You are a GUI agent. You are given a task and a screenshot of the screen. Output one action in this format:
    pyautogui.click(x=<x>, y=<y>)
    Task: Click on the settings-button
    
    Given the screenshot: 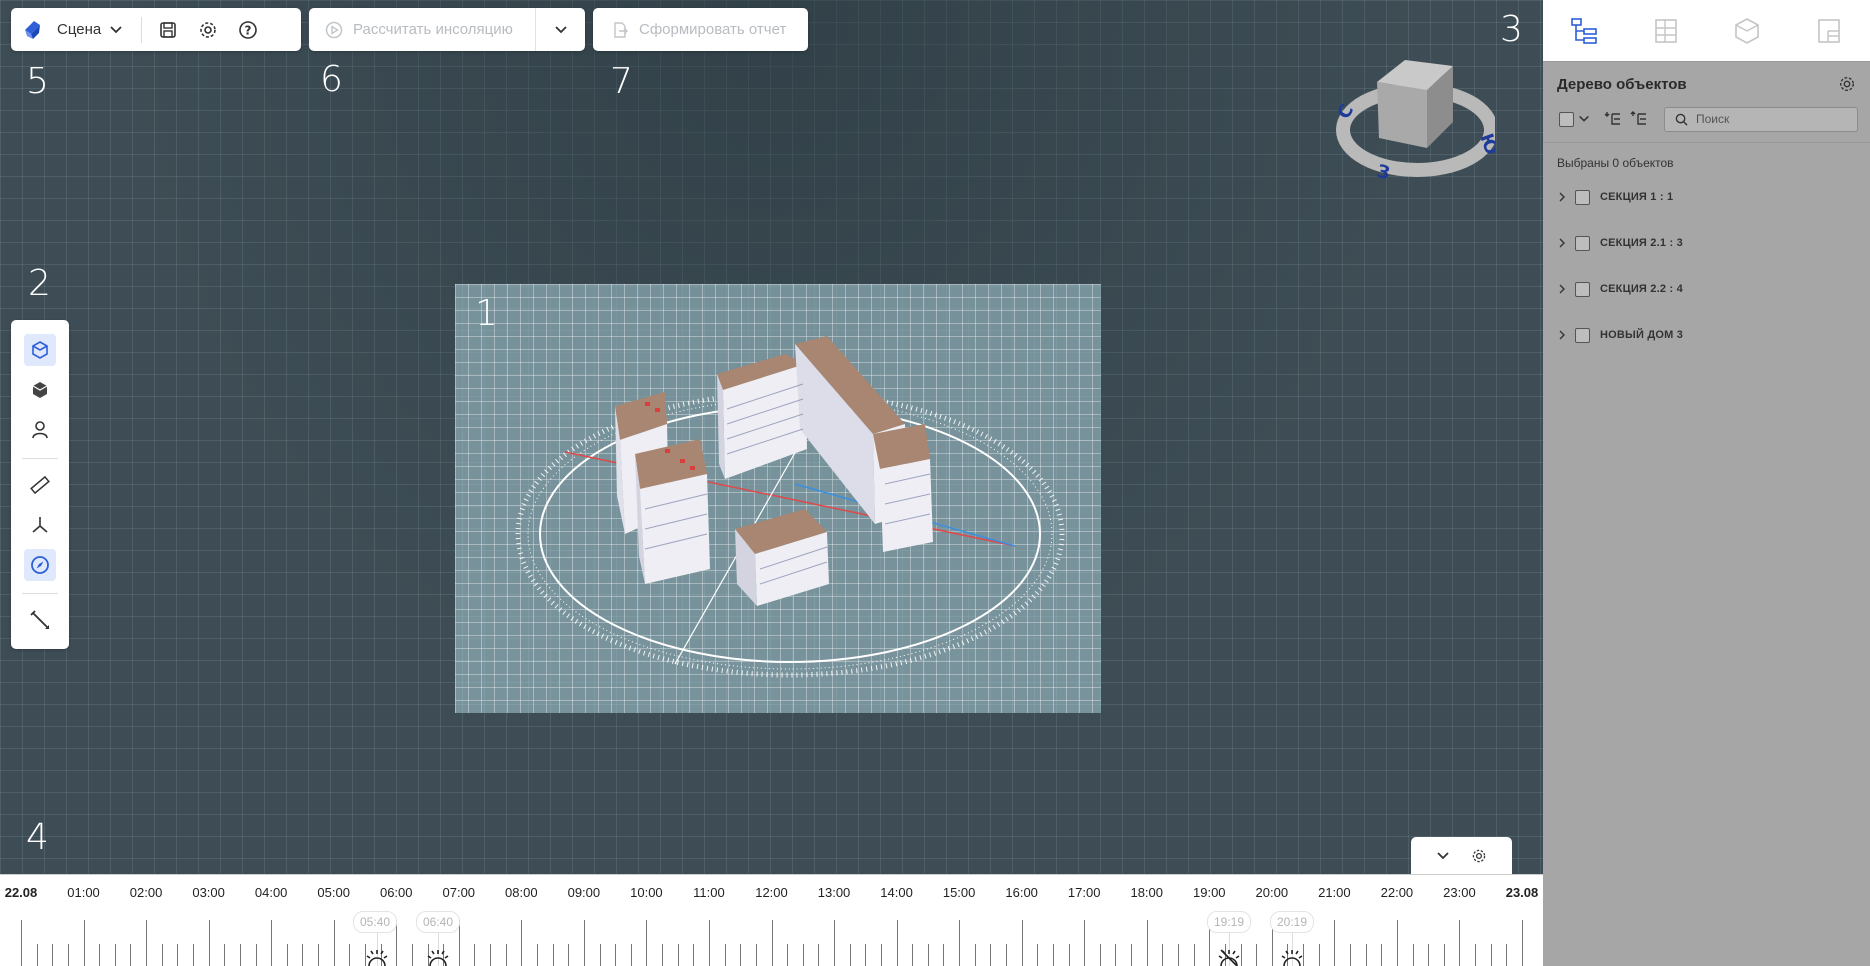 What is the action you would take?
    pyautogui.click(x=208, y=30)
    